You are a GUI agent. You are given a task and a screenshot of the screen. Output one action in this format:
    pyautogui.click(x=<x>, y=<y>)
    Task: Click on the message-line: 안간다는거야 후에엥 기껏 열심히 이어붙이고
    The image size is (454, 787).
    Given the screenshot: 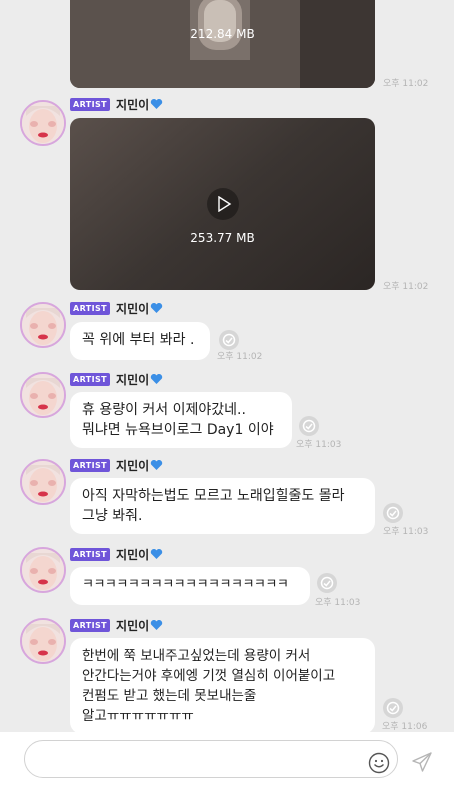 What is the action you would take?
    pyautogui.click(x=209, y=676)
    